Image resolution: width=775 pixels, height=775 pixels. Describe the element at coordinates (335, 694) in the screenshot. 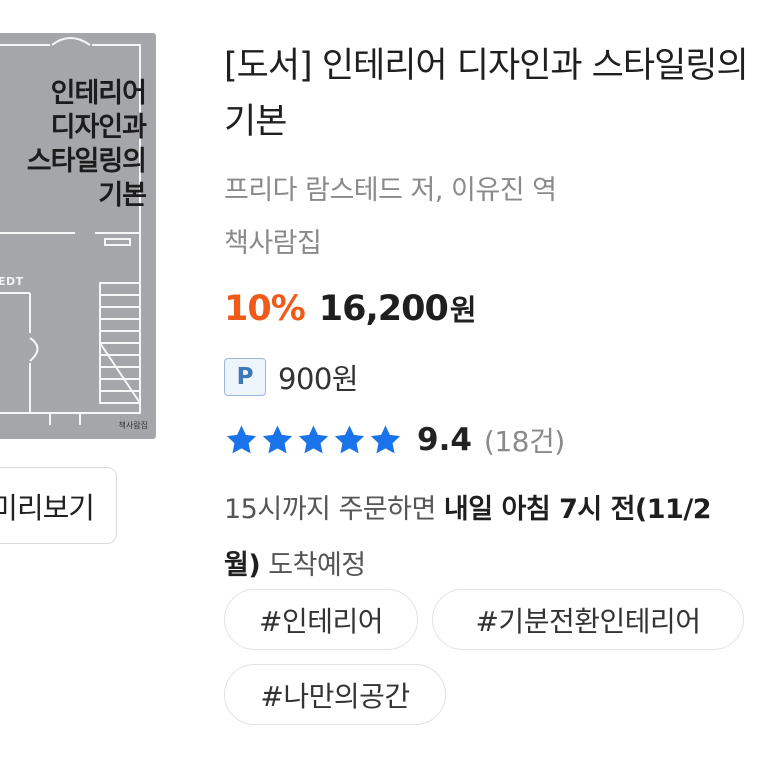

I see `tag-chip: #나만의공간` at that location.